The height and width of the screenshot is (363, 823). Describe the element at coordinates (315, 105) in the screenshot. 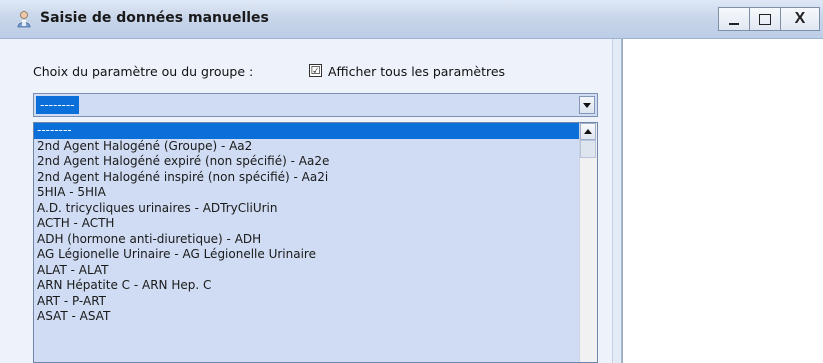

I see `parameter-combobox: --------` at that location.